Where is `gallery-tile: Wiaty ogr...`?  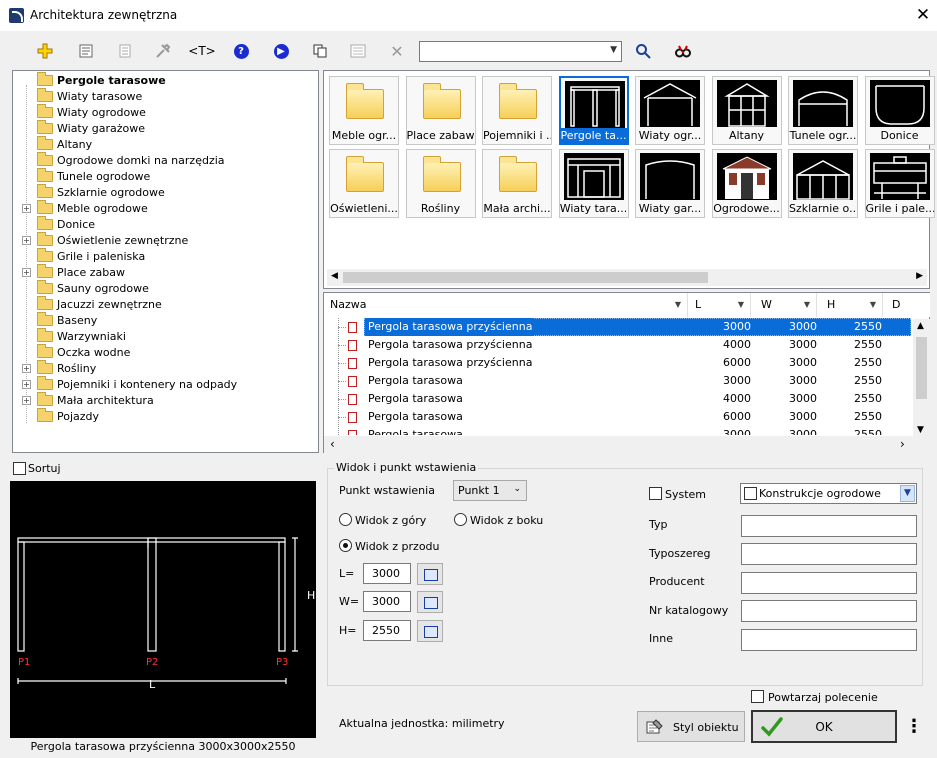 gallery-tile: Wiaty ogr... is located at coordinates (670, 110).